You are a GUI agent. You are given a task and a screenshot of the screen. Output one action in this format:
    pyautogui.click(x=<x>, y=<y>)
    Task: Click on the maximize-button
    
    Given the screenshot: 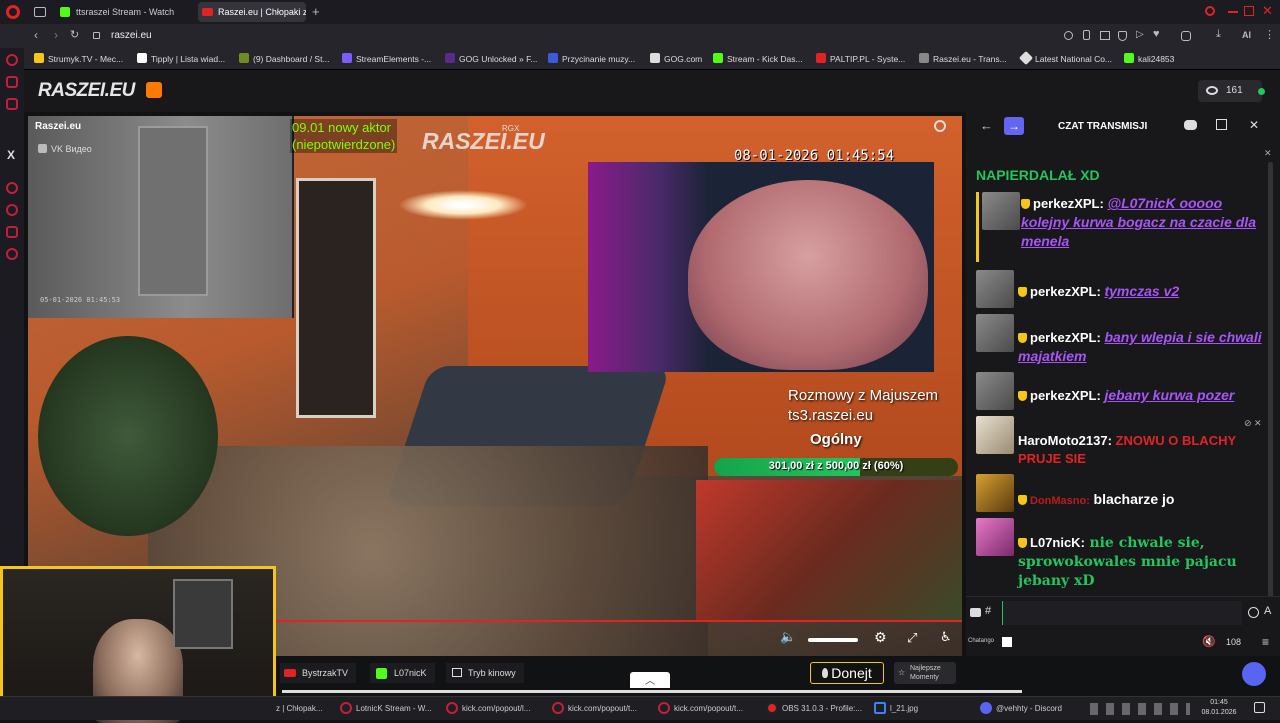 What is the action you would take?
    pyautogui.click(x=1249, y=11)
    